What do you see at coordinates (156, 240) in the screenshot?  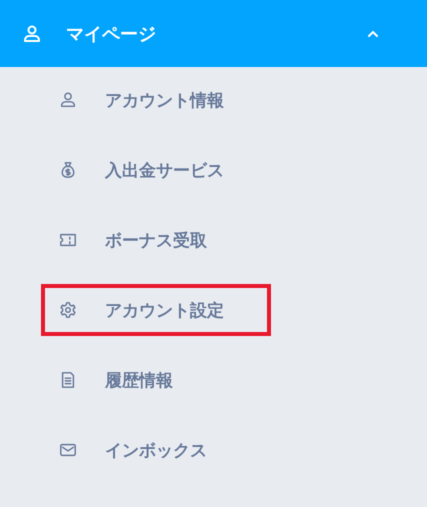 I see `menu-item: ボーナス受取` at bounding box center [156, 240].